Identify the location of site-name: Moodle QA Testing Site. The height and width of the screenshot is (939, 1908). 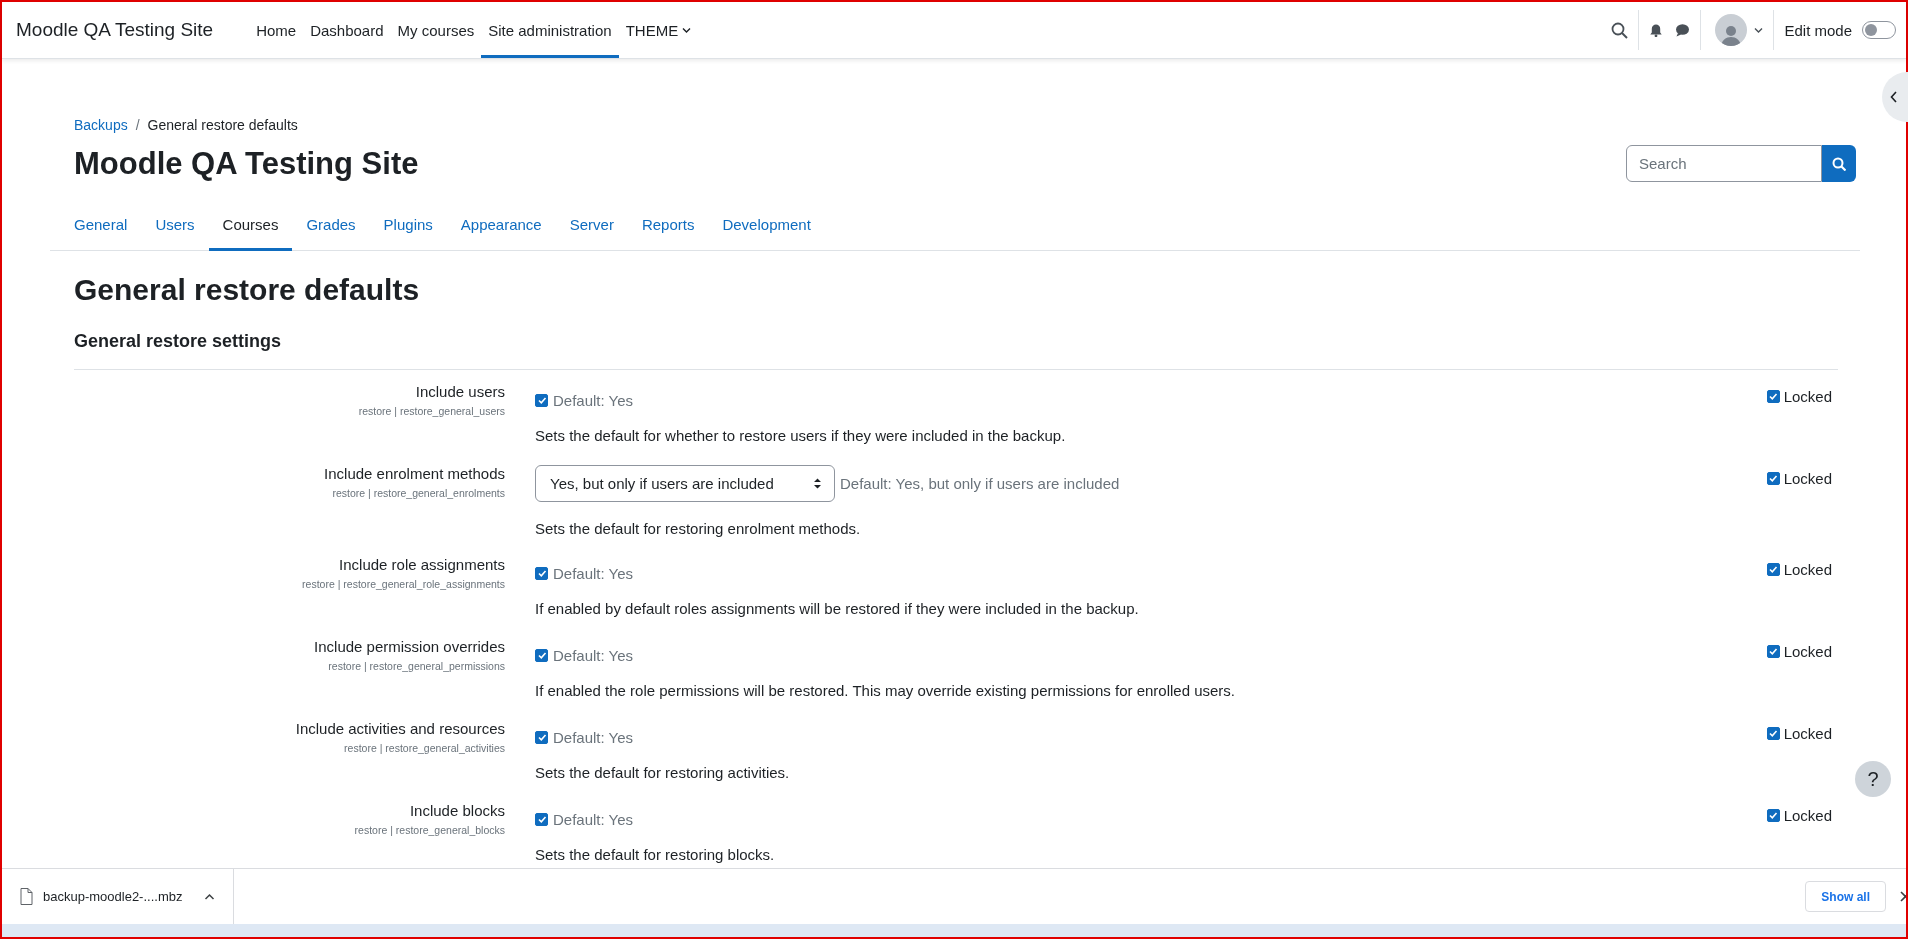
(126, 30).